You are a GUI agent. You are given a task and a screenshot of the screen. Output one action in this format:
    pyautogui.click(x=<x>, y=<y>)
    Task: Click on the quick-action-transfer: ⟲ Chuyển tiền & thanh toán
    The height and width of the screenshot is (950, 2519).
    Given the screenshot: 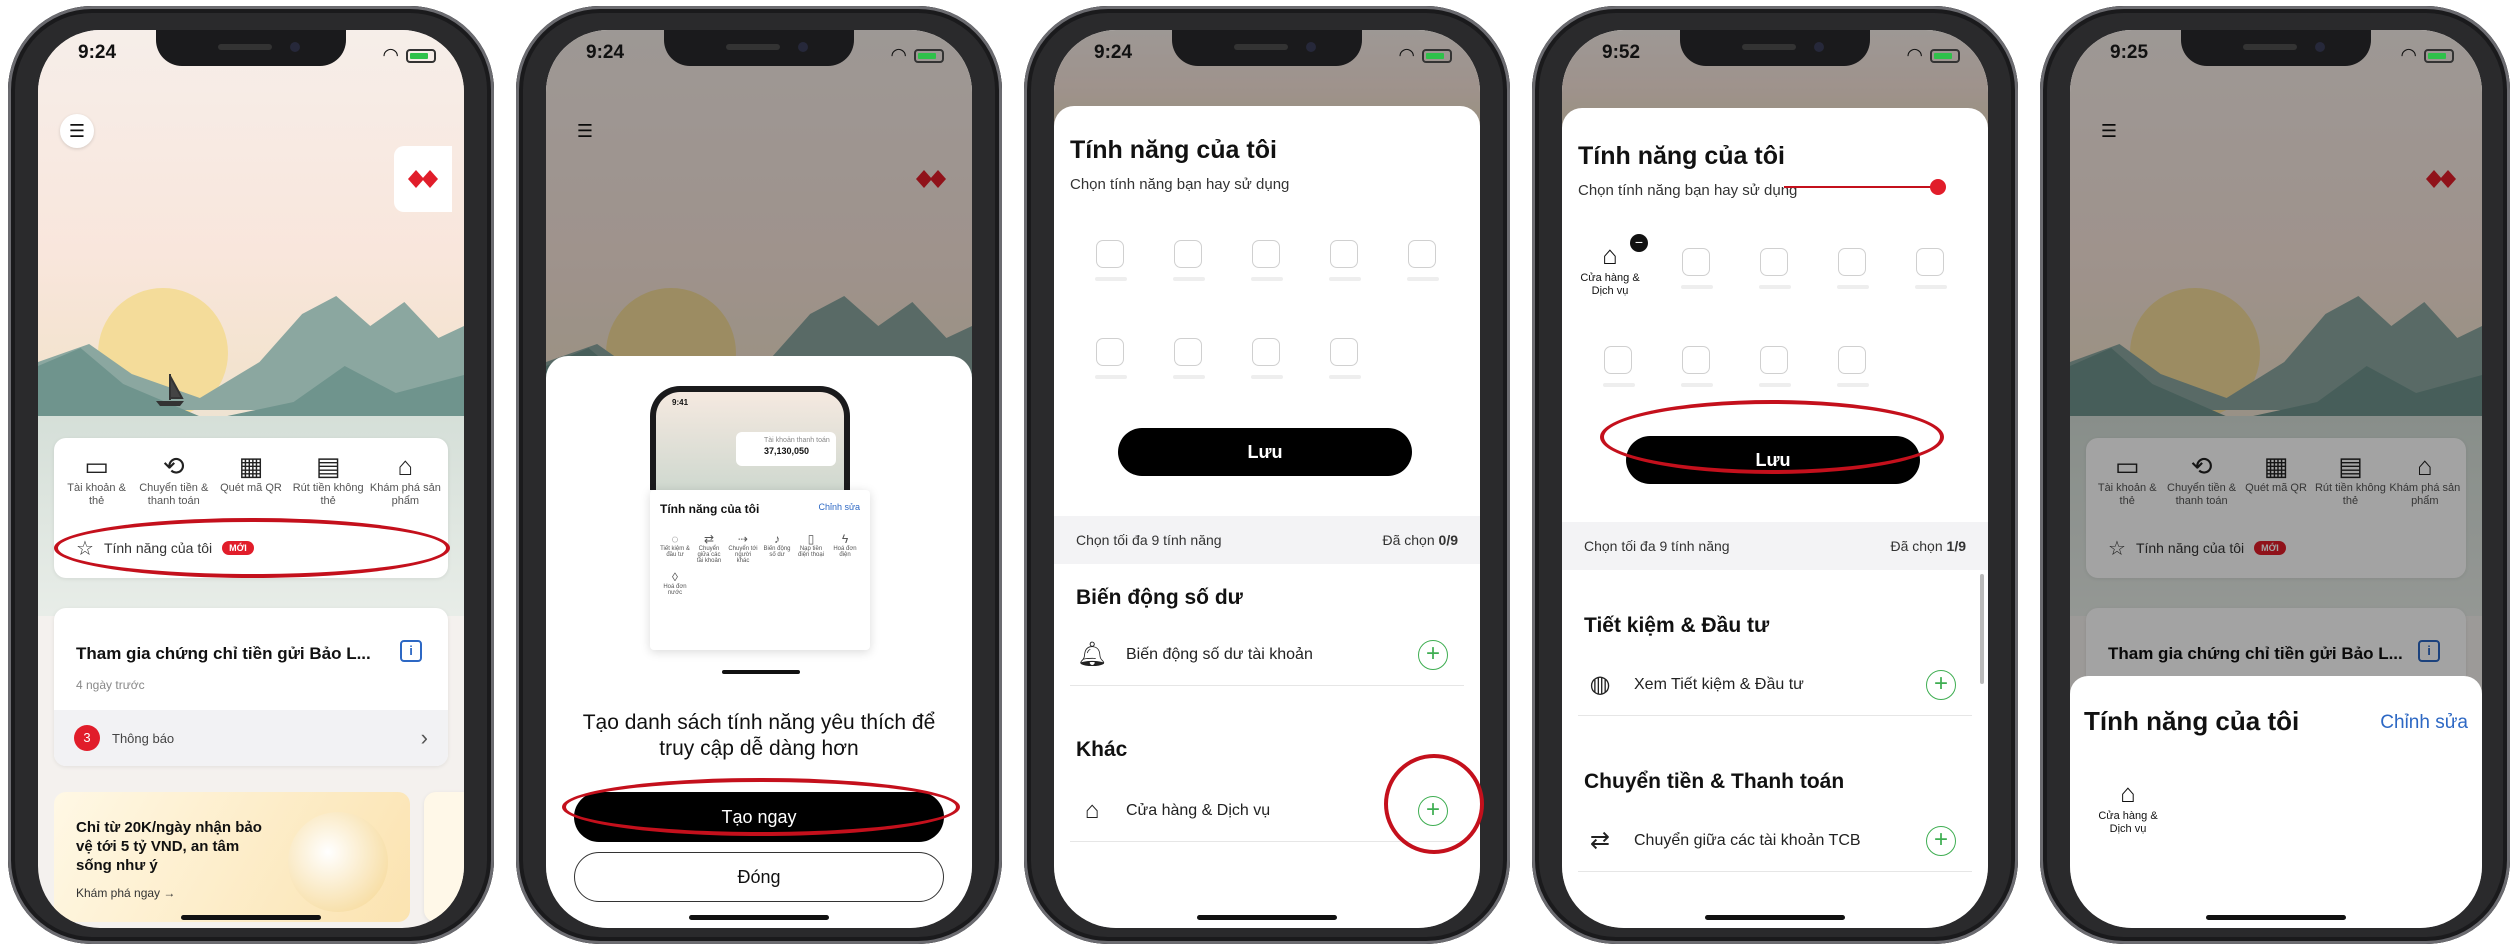 What is the action you would take?
    pyautogui.click(x=174, y=479)
    